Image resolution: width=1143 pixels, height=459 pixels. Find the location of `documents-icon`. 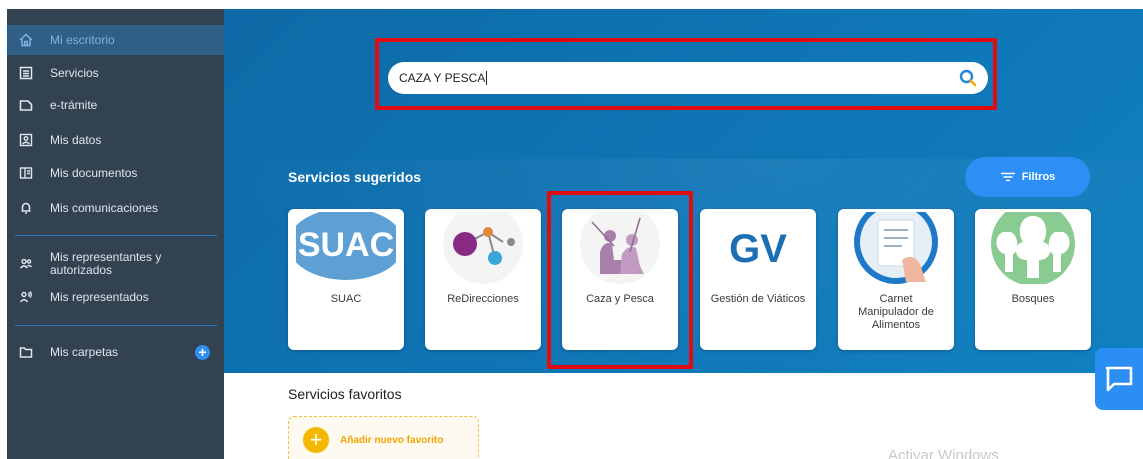

documents-icon is located at coordinates (26, 173).